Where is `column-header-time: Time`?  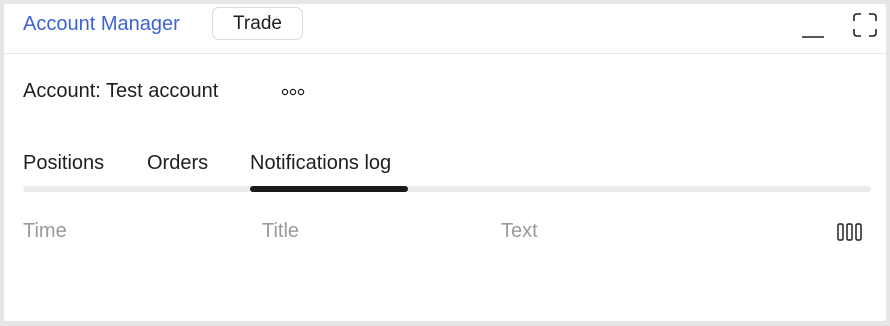
column-header-time: Time is located at coordinates (45, 231).